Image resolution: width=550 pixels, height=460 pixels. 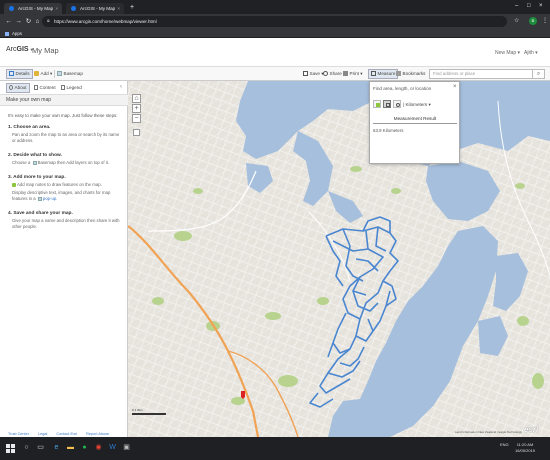 I want to click on maximize-icon: □, so click(x=529, y=6).